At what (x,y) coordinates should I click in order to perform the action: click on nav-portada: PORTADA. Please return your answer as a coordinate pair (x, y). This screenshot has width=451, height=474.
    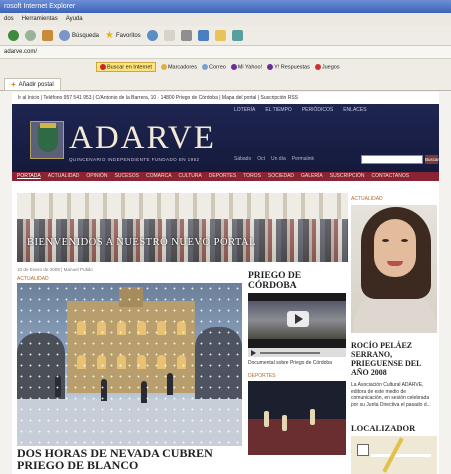
    Looking at the image, I should click on (29, 176).